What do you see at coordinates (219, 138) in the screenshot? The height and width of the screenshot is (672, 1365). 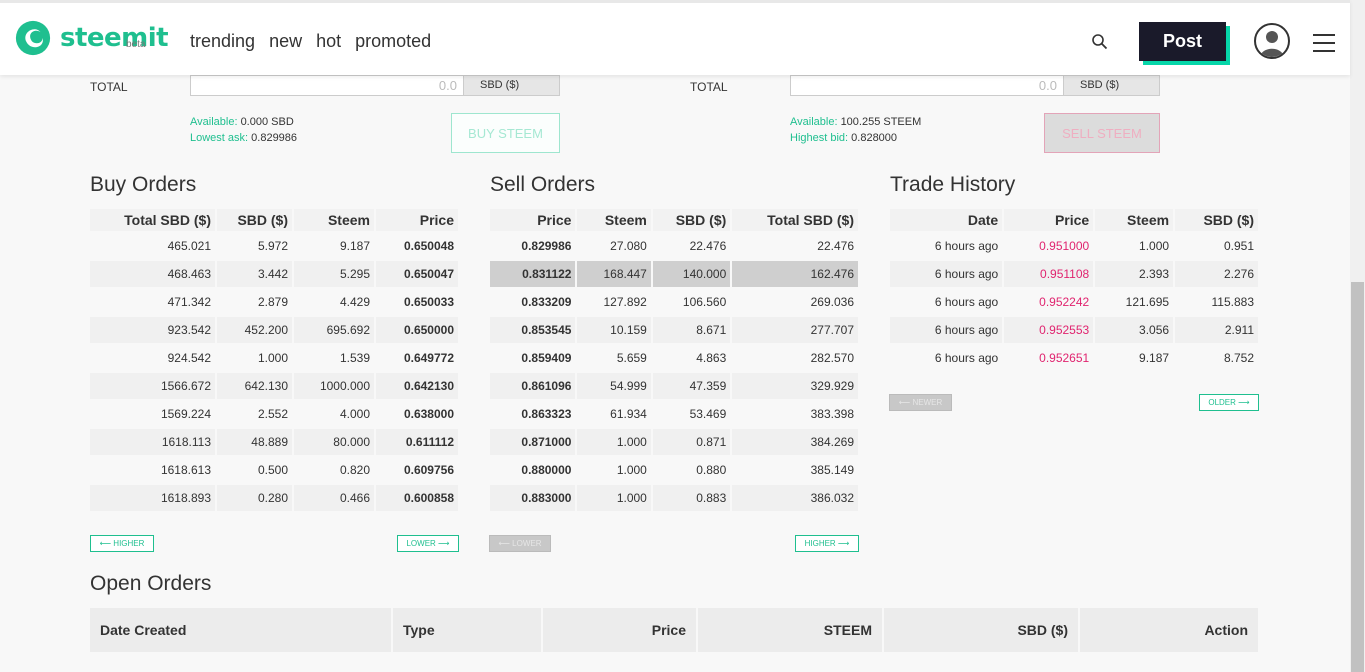 I see `lowest-ask-label: Lowest ask:` at bounding box center [219, 138].